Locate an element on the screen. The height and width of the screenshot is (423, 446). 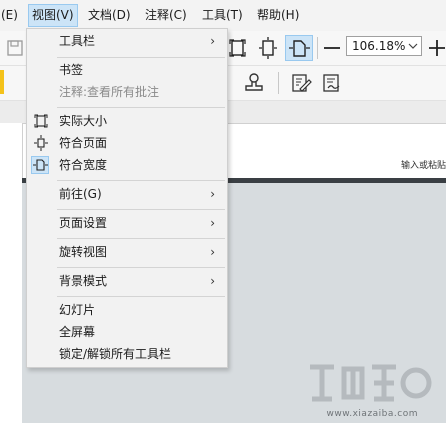
watermark-url: www.xiazaiba.com is located at coordinates (372, 414).